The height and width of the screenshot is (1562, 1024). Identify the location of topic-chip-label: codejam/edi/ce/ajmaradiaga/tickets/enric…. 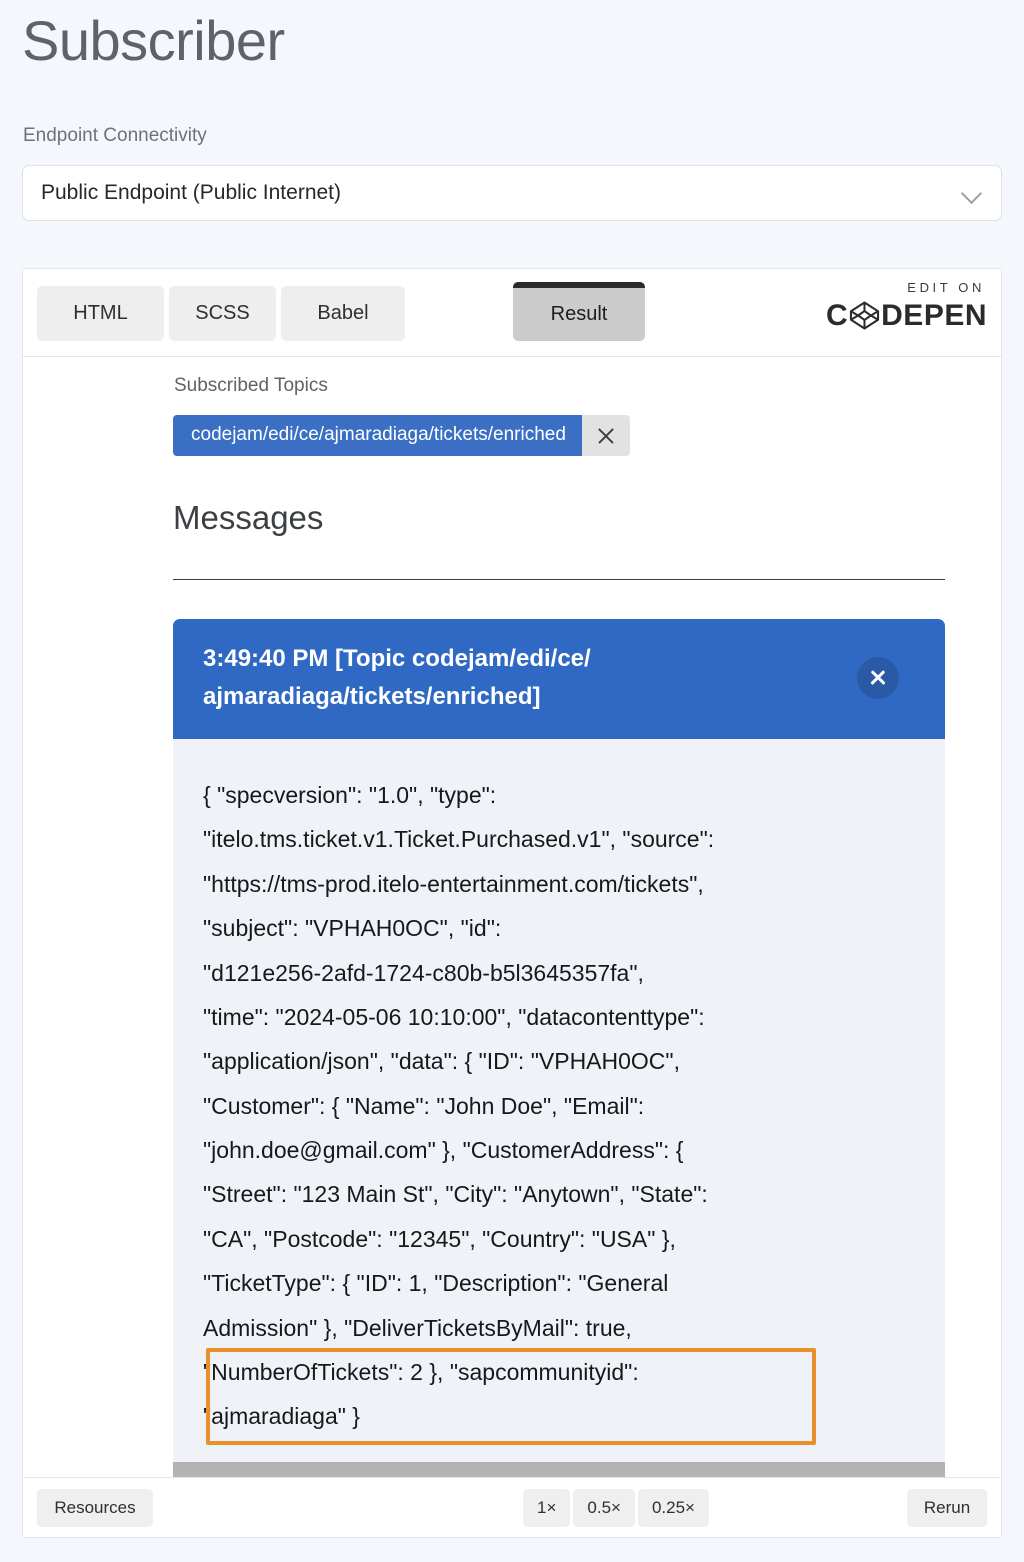
(377, 435).